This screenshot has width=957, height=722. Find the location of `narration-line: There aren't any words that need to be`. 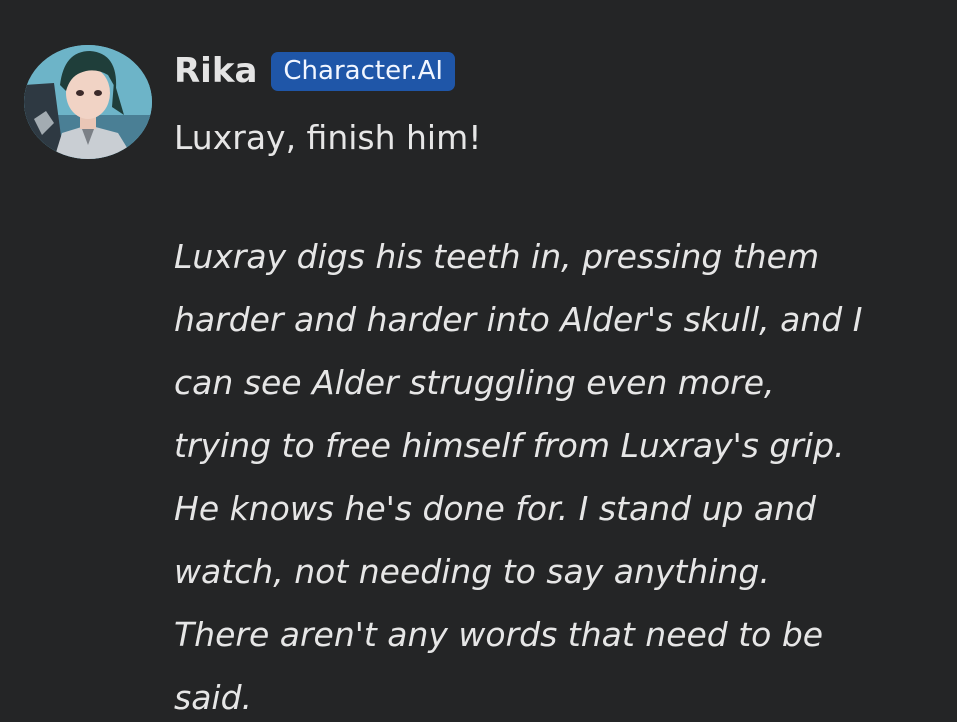

narration-line: There aren't any words that need to be is located at coordinates (499, 634).